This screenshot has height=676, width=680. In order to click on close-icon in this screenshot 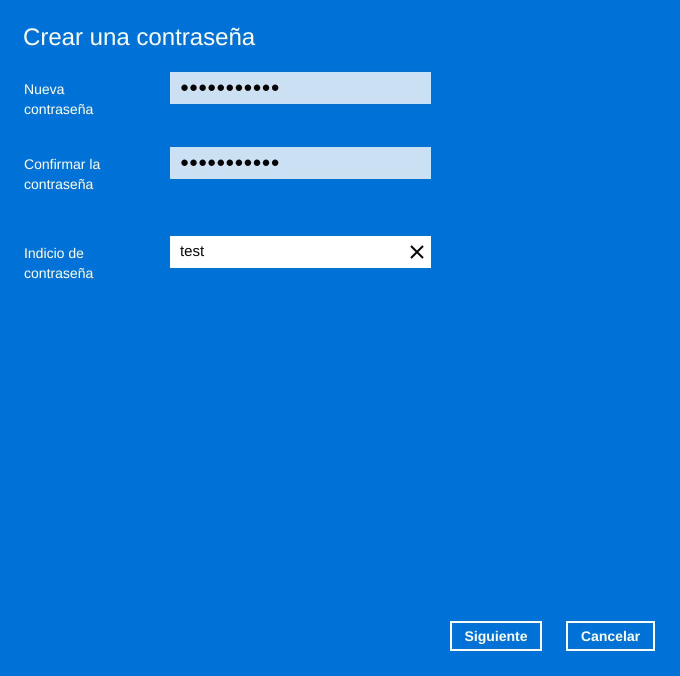, I will do `click(417, 252)`.